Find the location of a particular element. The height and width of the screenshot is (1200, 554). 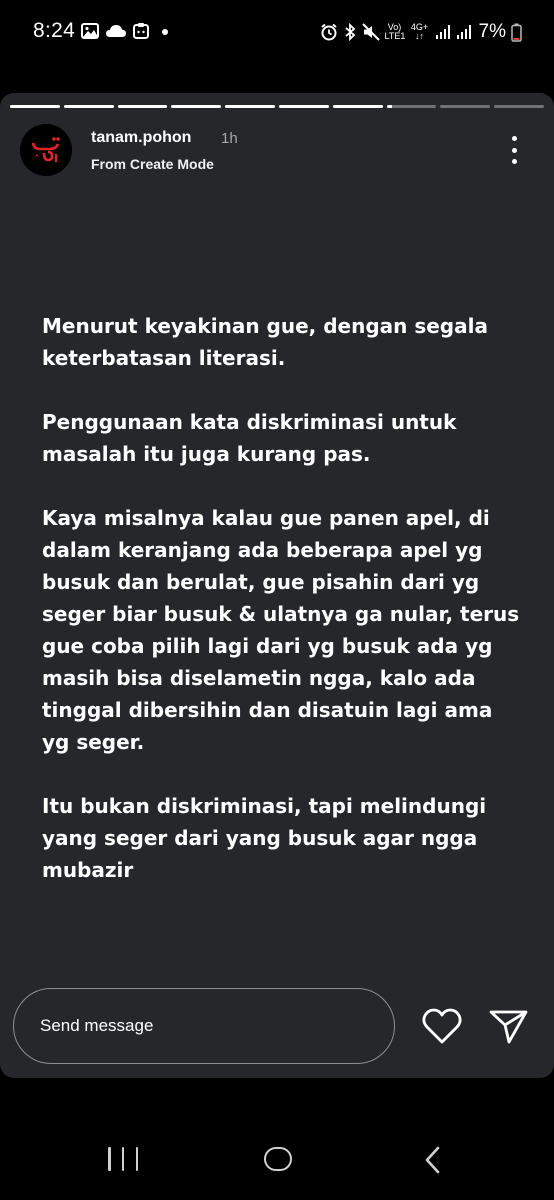

home-button is located at coordinates (278, 1159).